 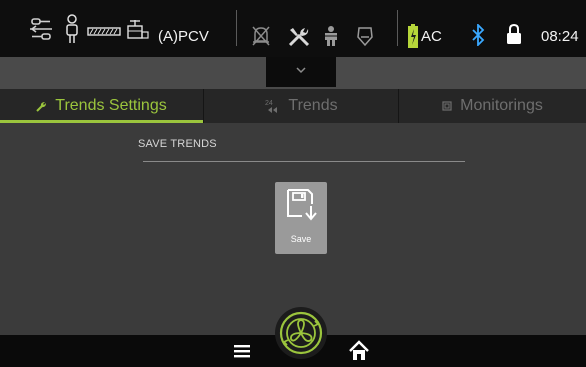 What do you see at coordinates (313, 105) in the screenshot?
I see `tab-label: Trends` at bounding box center [313, 105].